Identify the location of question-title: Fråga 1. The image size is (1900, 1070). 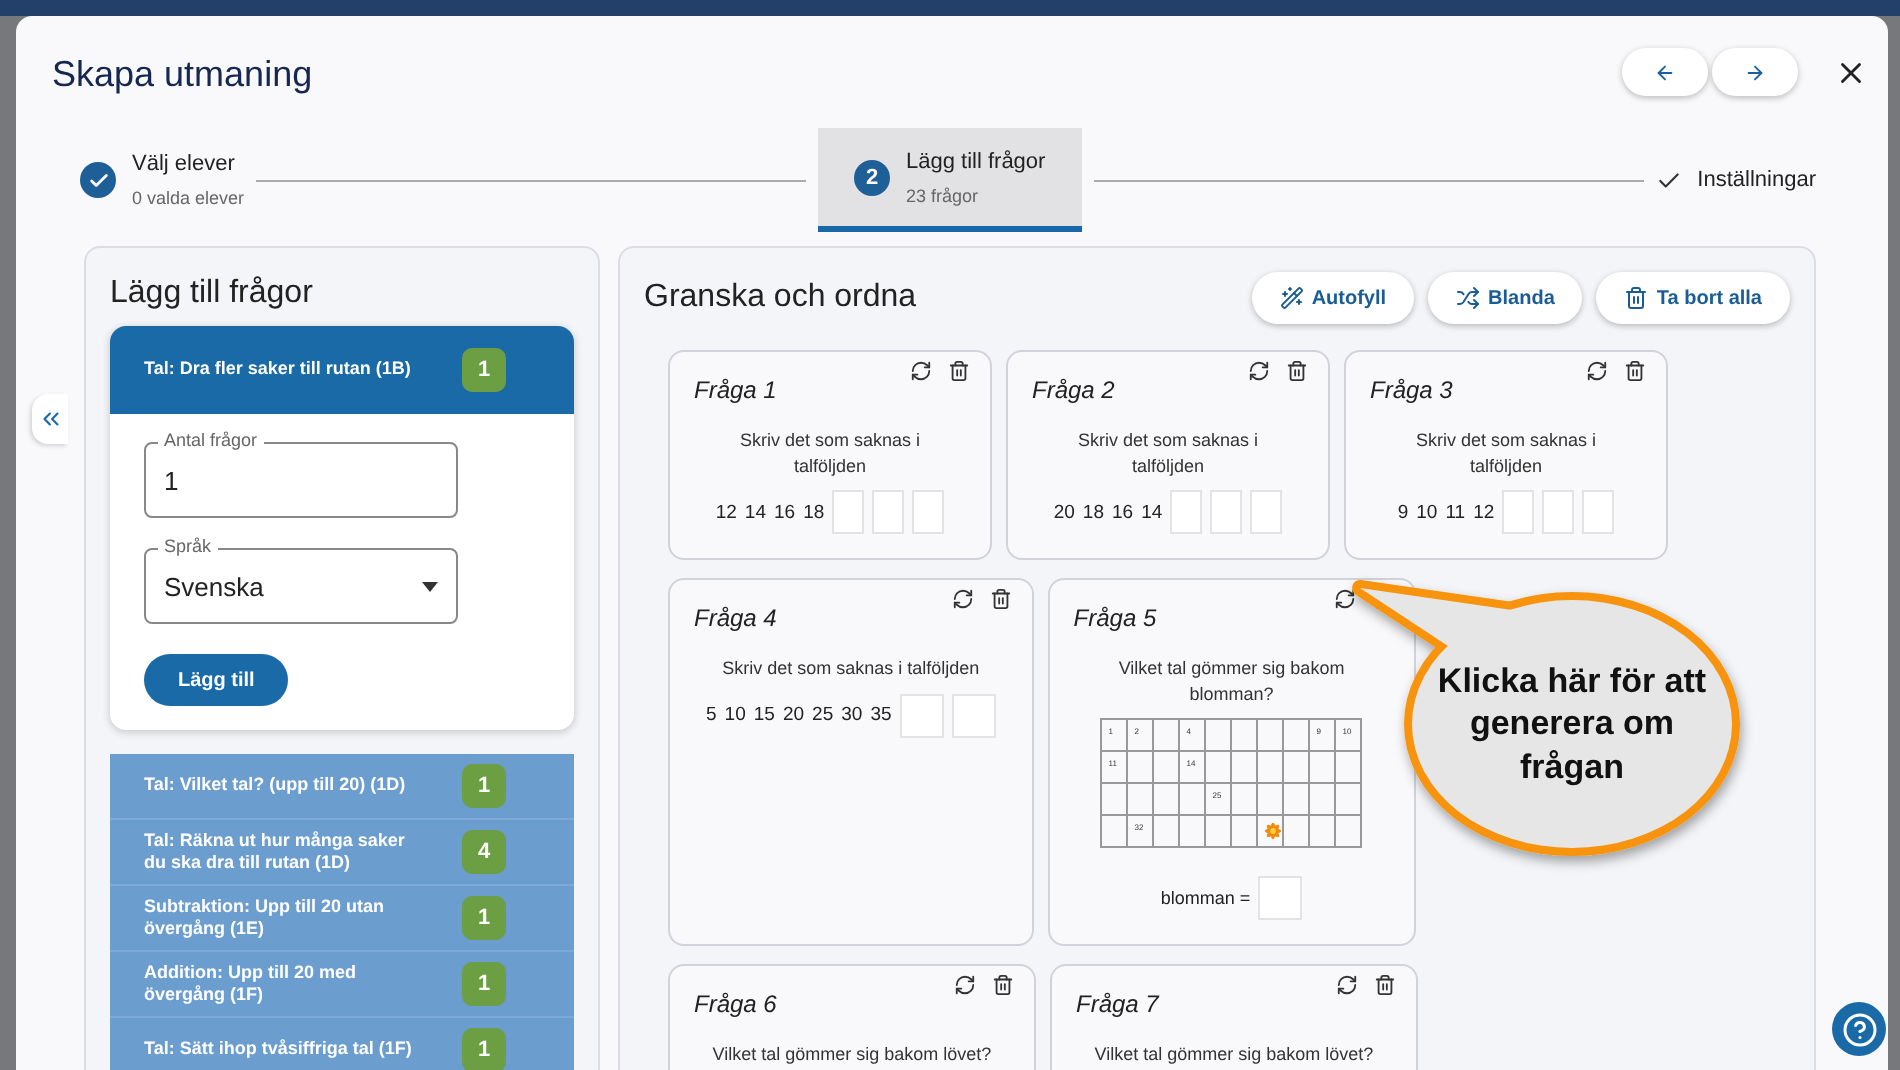
(735, 390).